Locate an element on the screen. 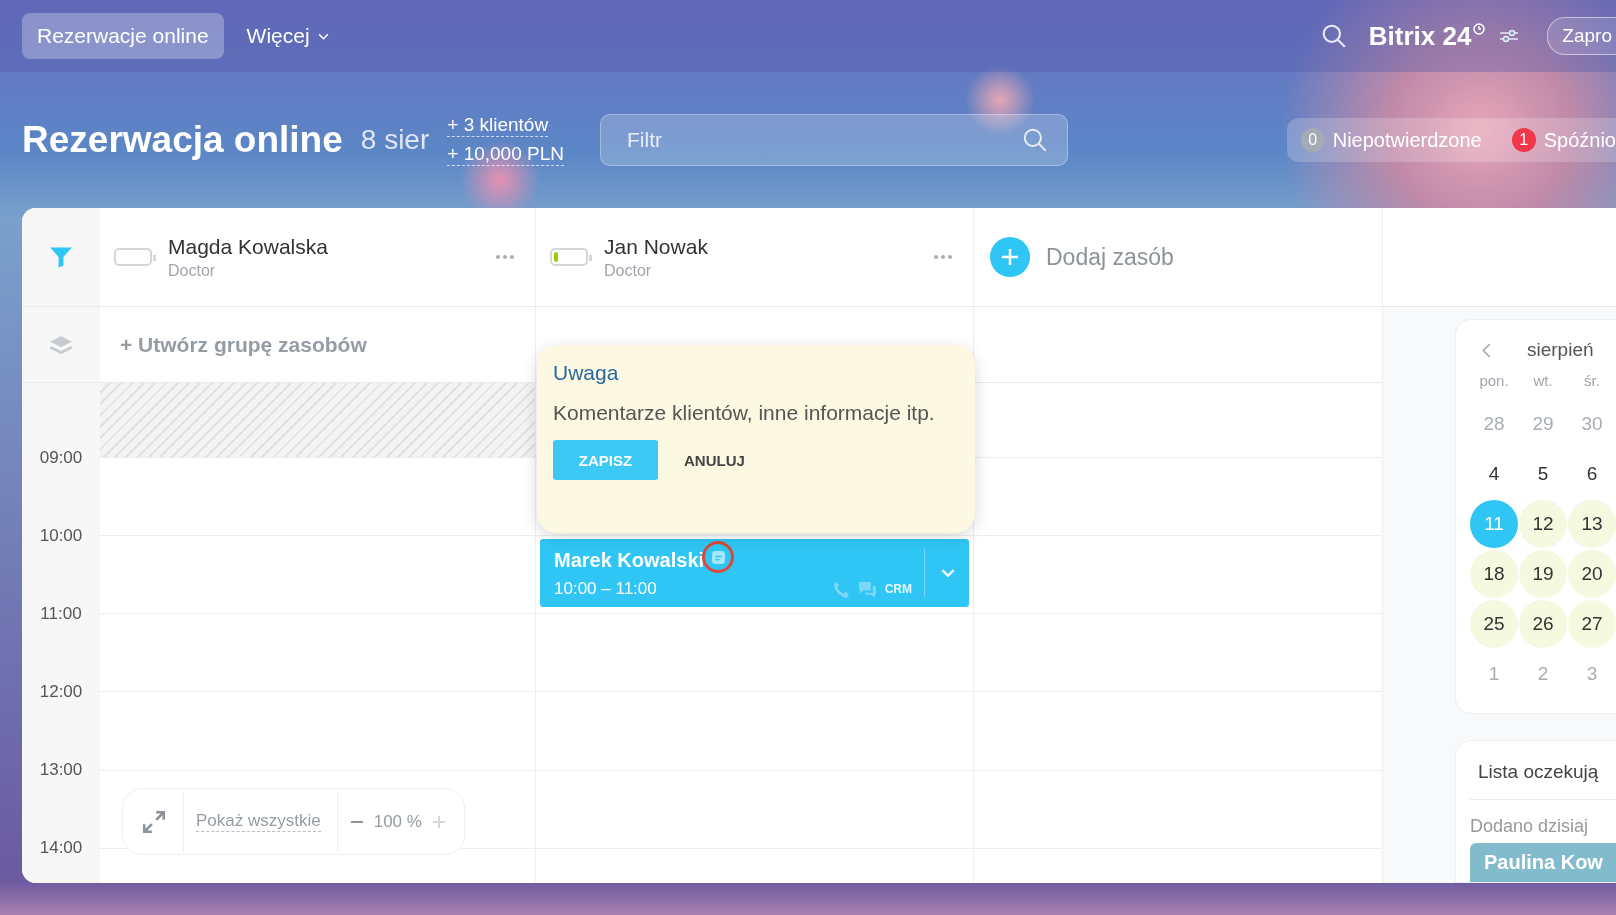  clock-icon is located at coordinates (1479, 29).